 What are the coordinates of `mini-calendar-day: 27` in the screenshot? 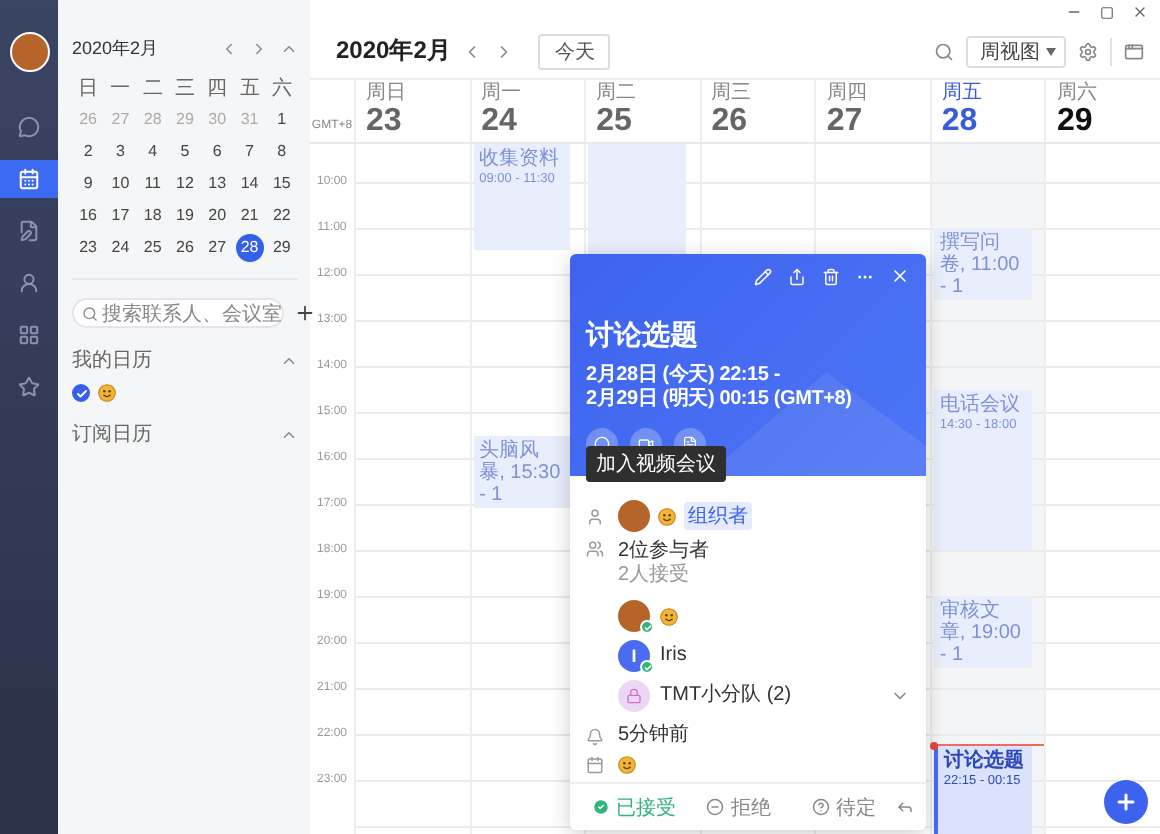 It's located at (217, 248).